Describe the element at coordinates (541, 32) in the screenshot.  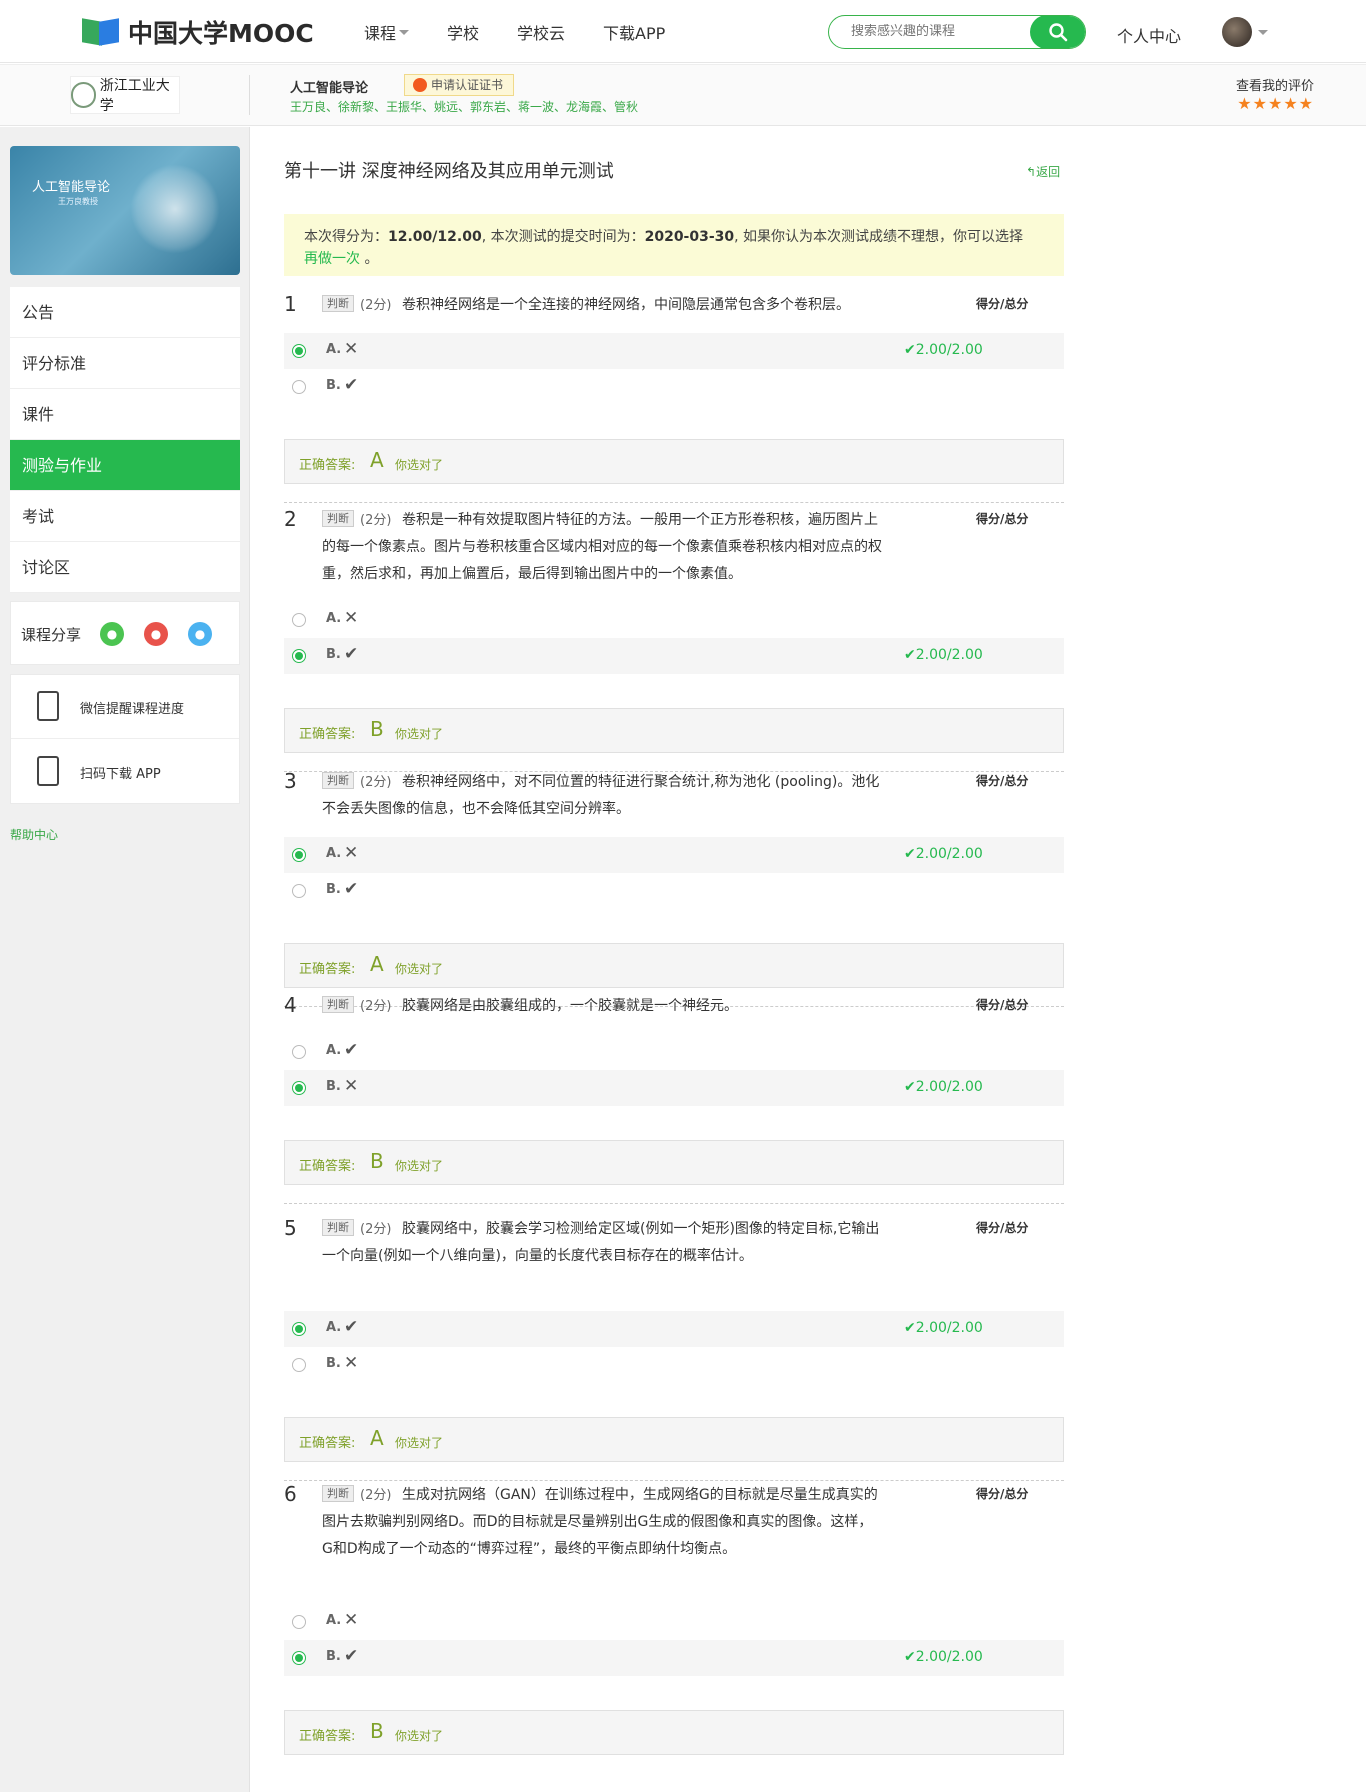
I see `nav-school-cloud: 学校云` at that location.